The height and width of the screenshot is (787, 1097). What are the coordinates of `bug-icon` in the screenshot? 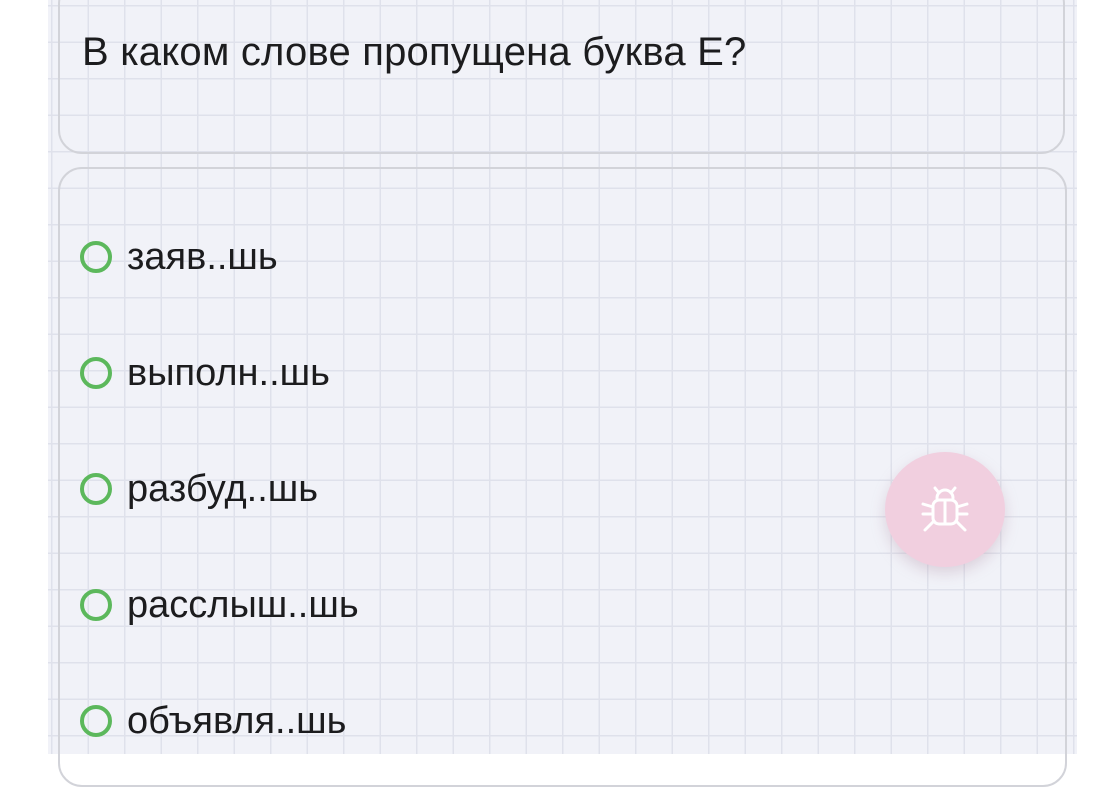 It's located at (945, 508).